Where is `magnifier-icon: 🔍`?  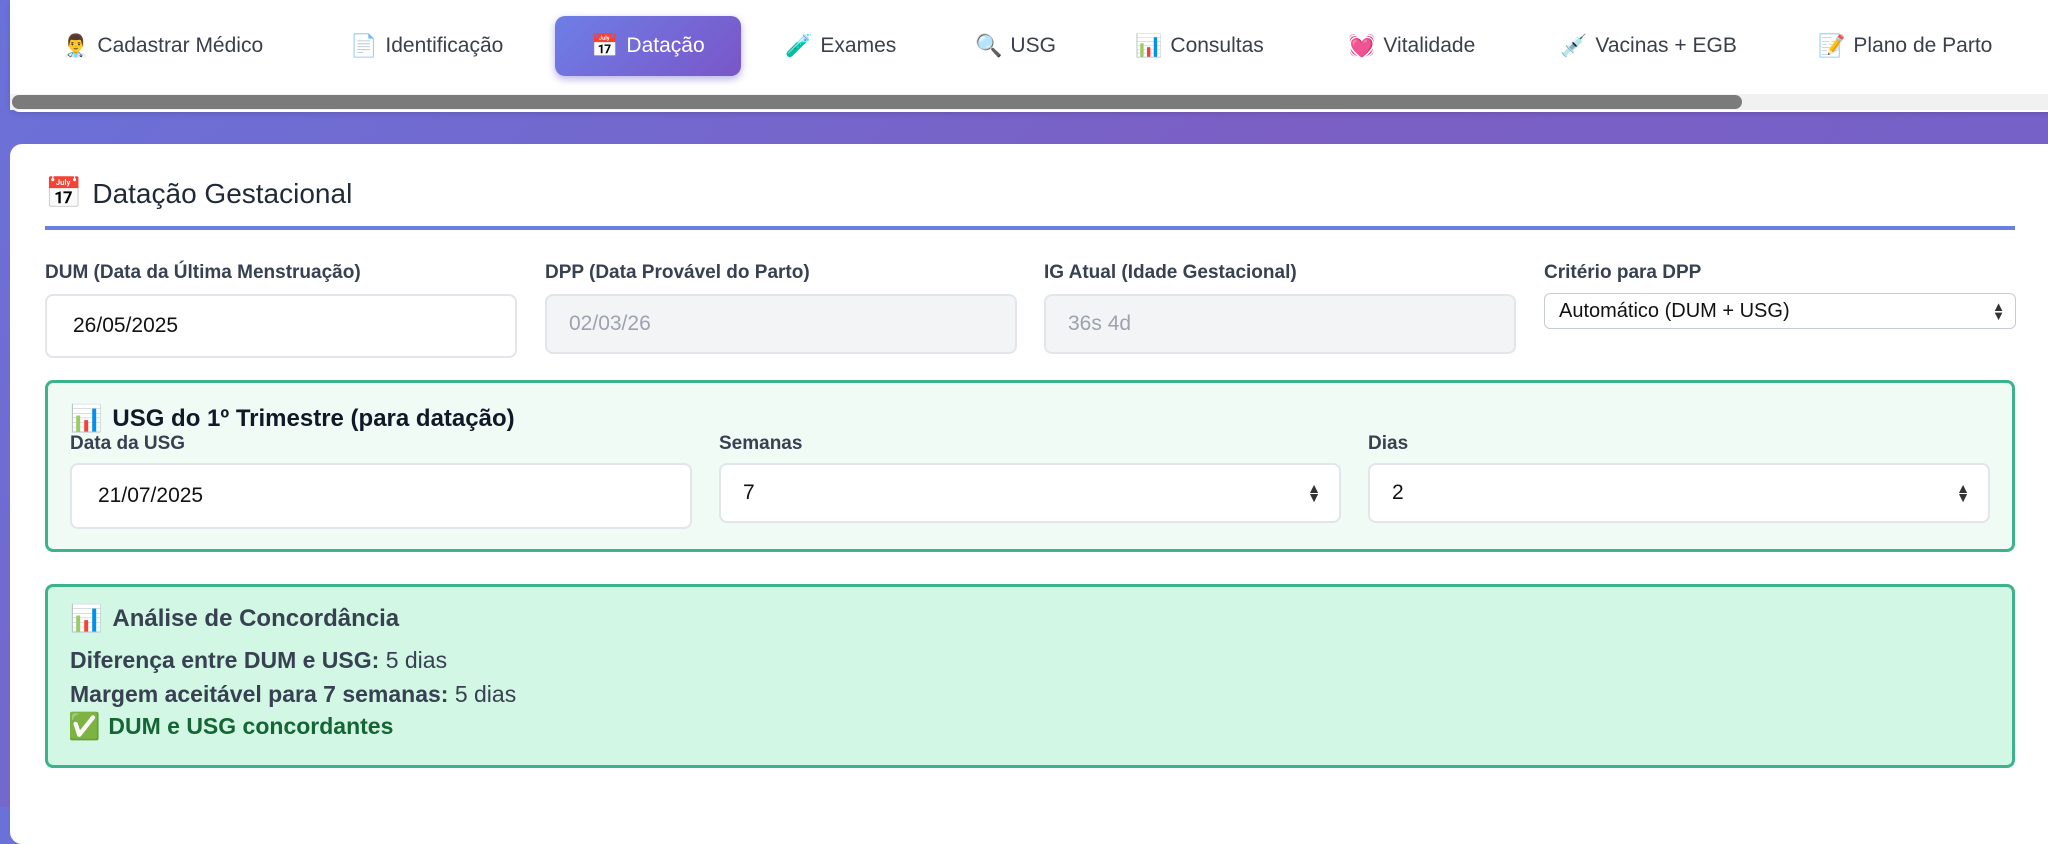 magnifier-icon: 🔍 is located at coordinates (989, 45).